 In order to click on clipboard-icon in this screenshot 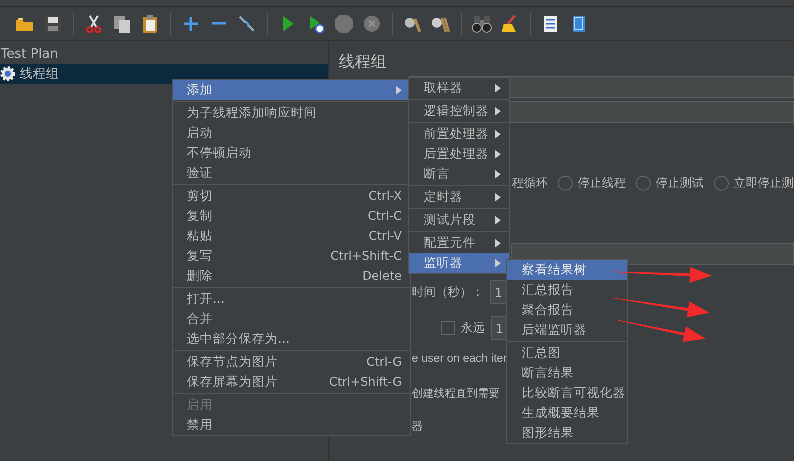, I will do `click(150, 24)`.